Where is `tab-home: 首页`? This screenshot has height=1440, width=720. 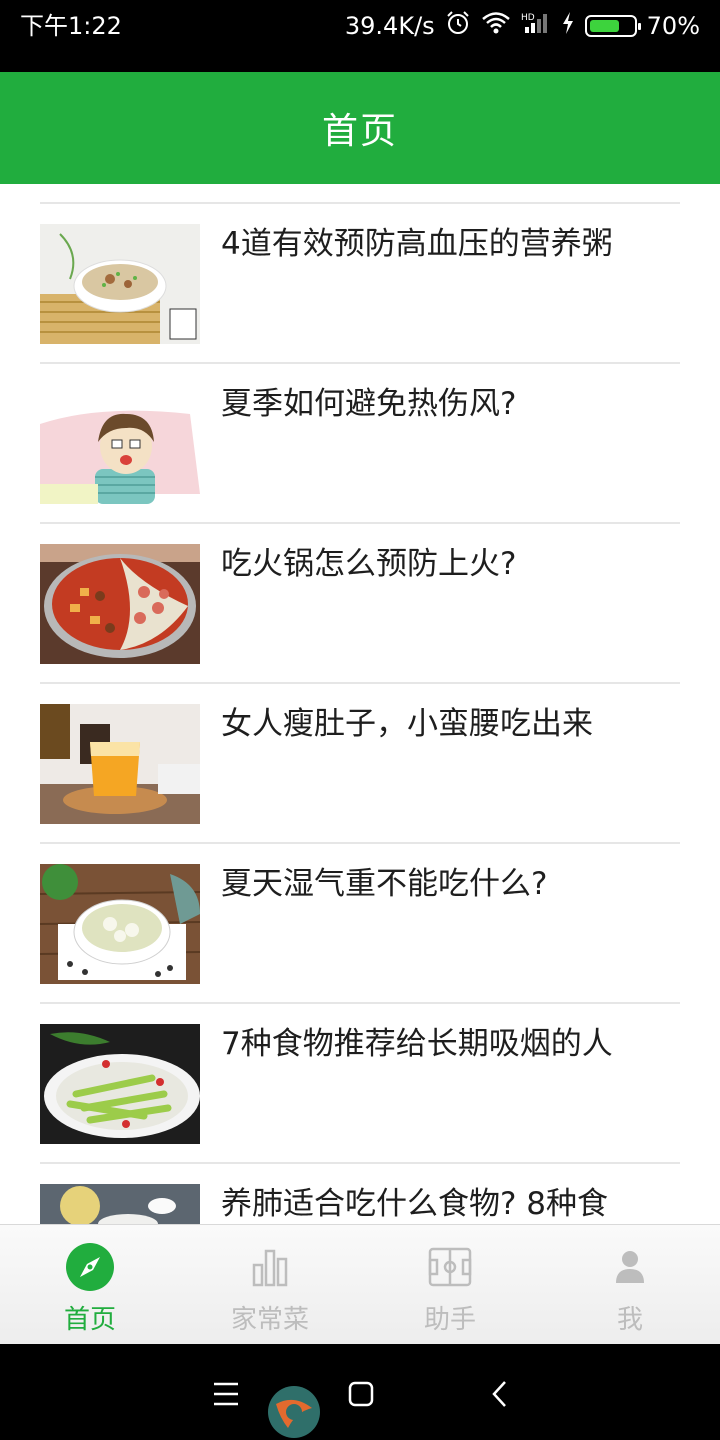
tab-home: 首页 is located at coordinates (90, 1285).